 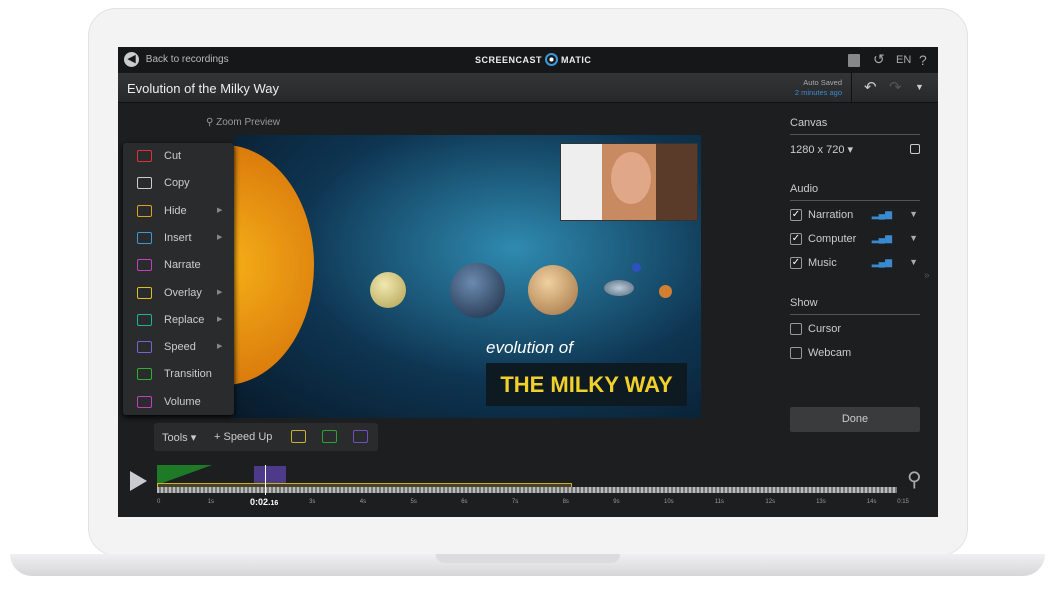 What do you see at coordinates (178, 293) in the screenshot?
I see `tools-menu-item-overlay: Overlay ▶` at bounding box center [178, 293].